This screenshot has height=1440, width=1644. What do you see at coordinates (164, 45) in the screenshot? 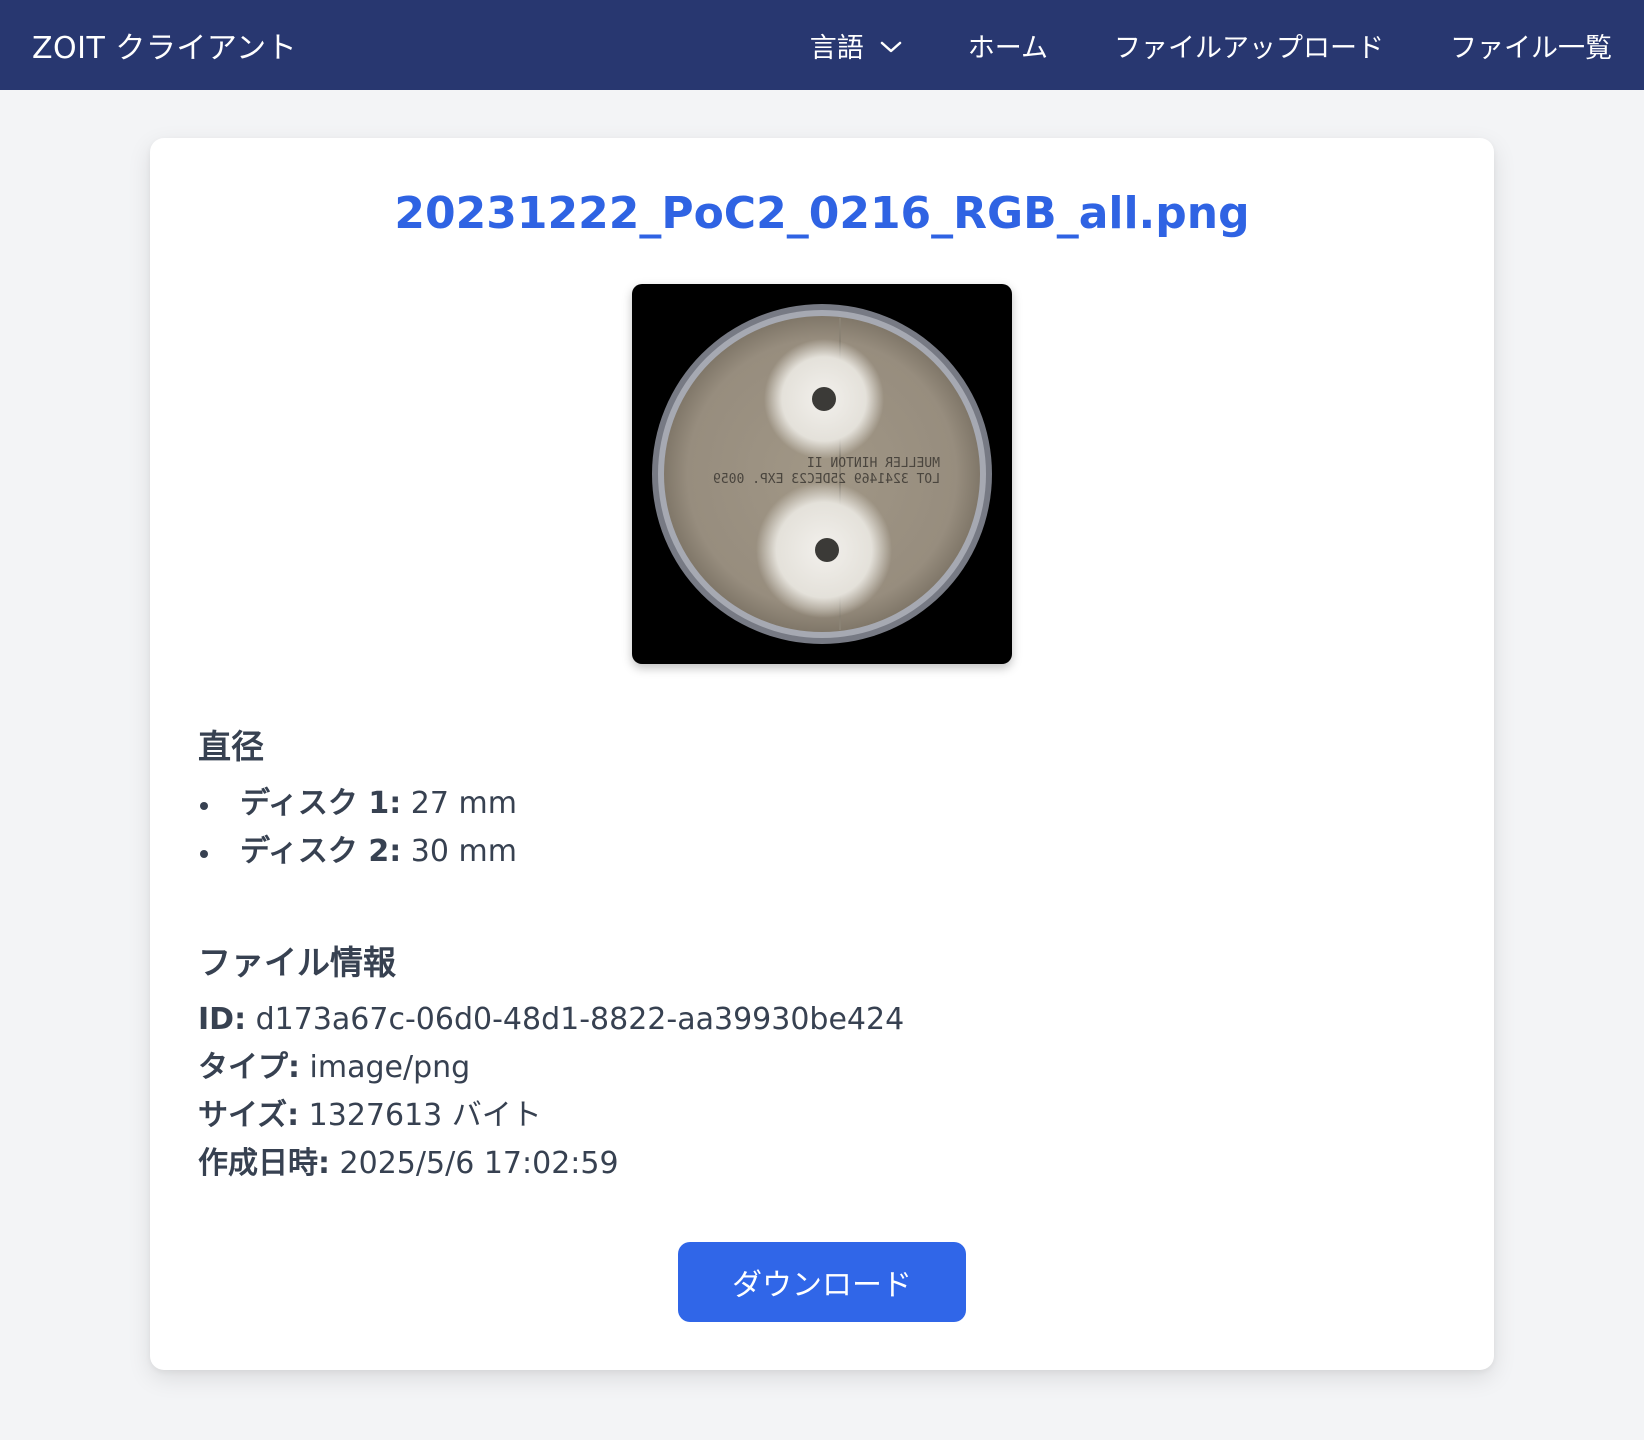
I see `brand-logo-text: ZOIT クライアント` at bounding box center [164, 45].